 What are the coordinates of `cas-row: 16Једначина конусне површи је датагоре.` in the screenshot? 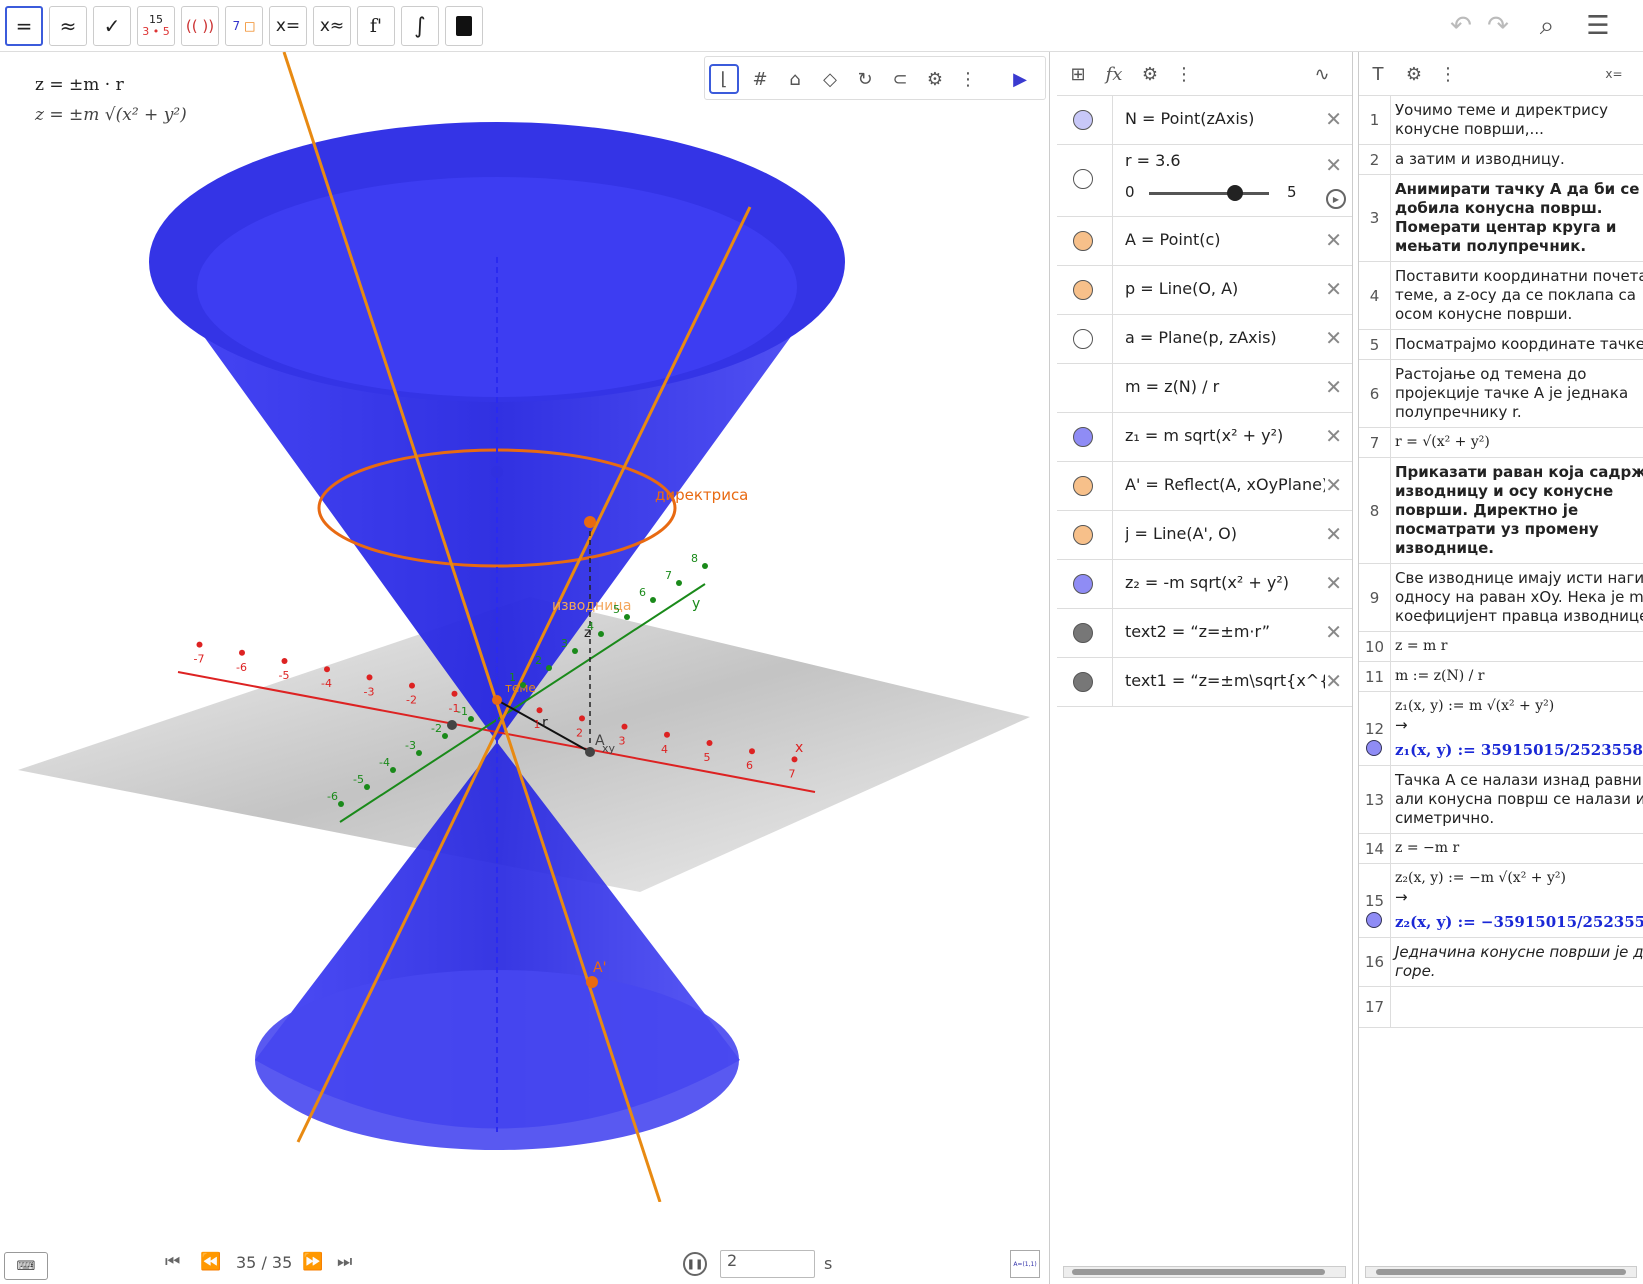 It's located at (1501, 962).